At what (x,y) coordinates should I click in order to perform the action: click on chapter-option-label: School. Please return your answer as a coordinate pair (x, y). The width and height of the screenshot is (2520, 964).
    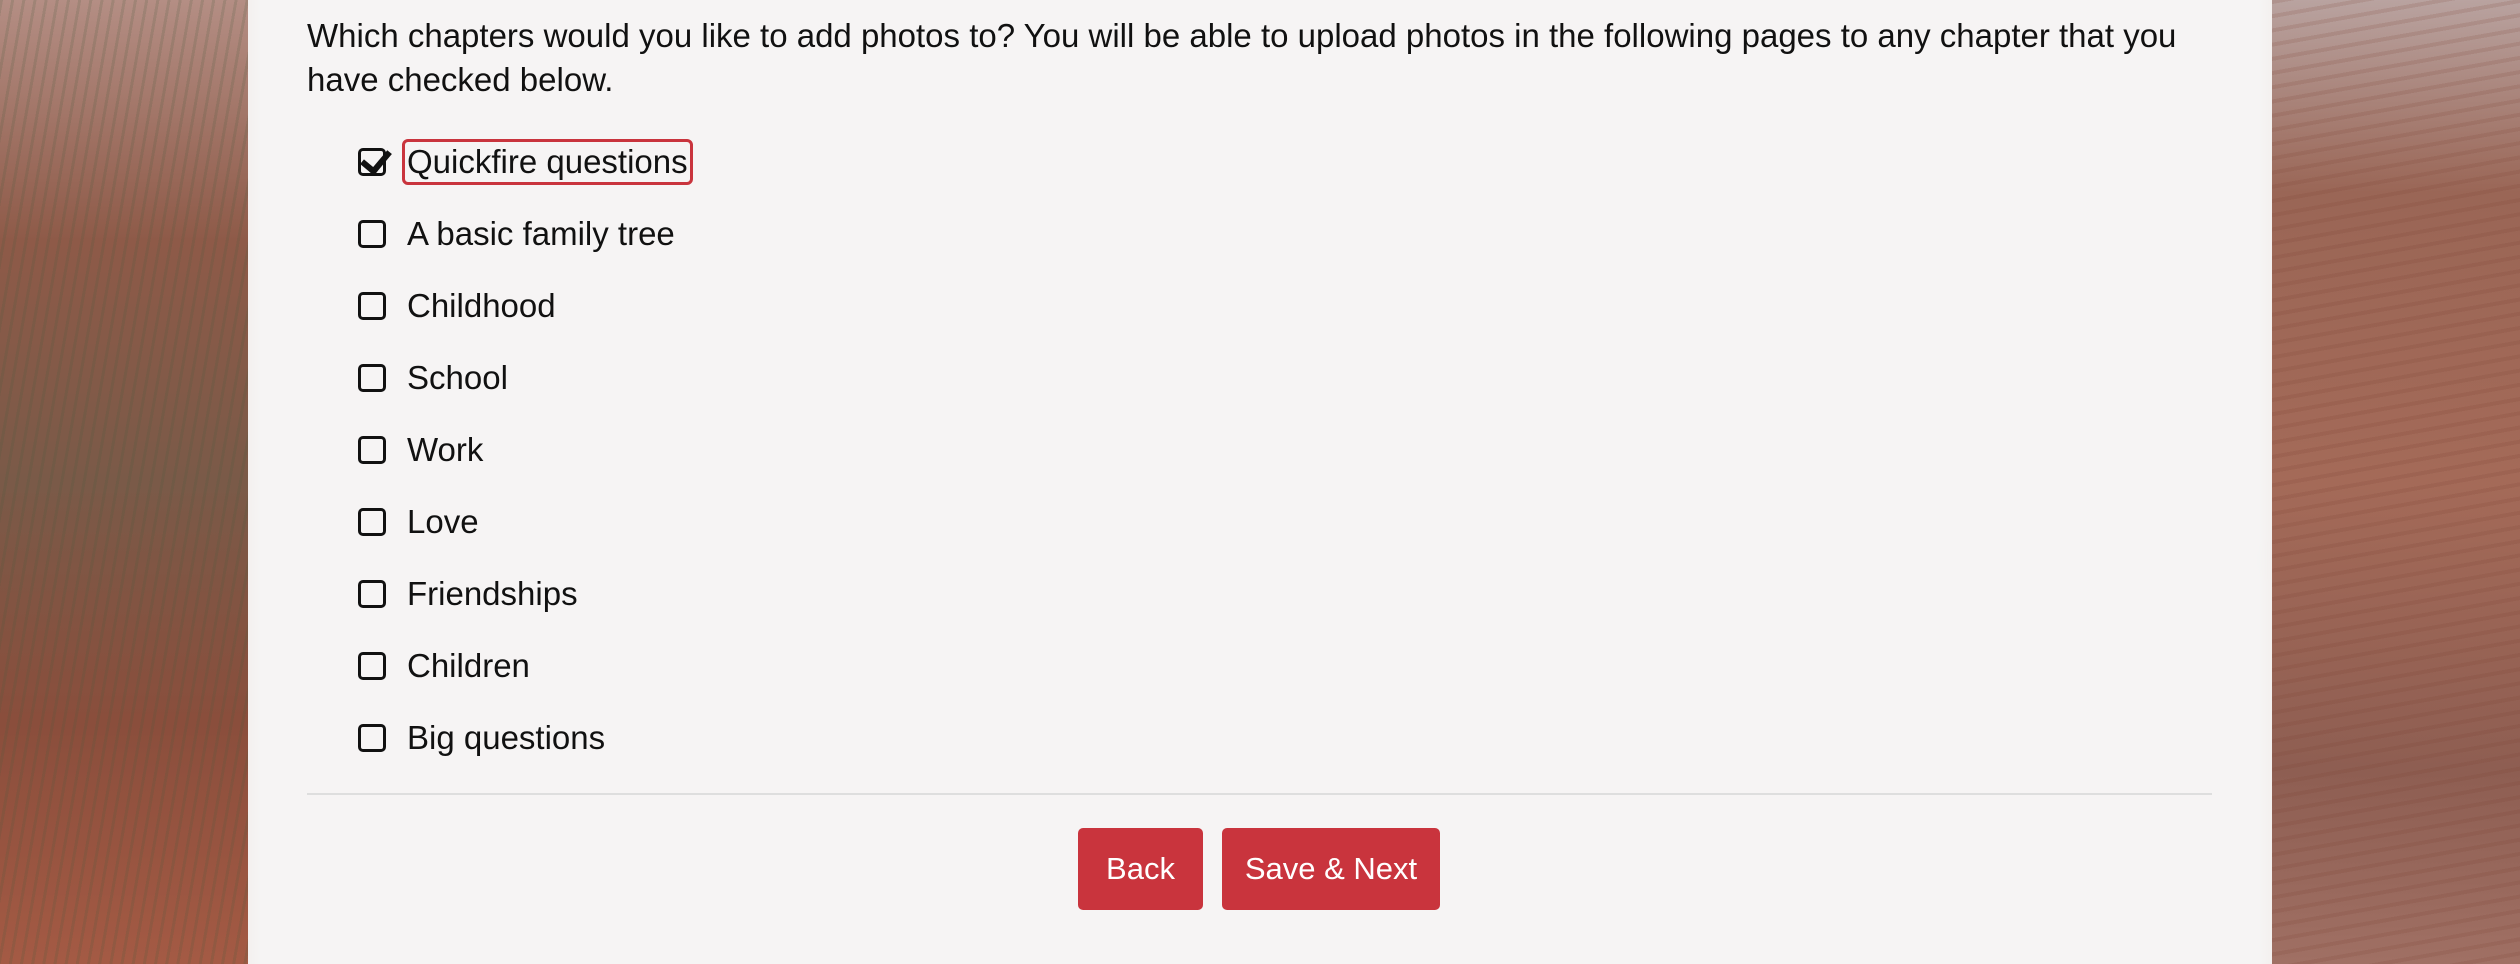
    Looking at the image, I should click on (457, 378).